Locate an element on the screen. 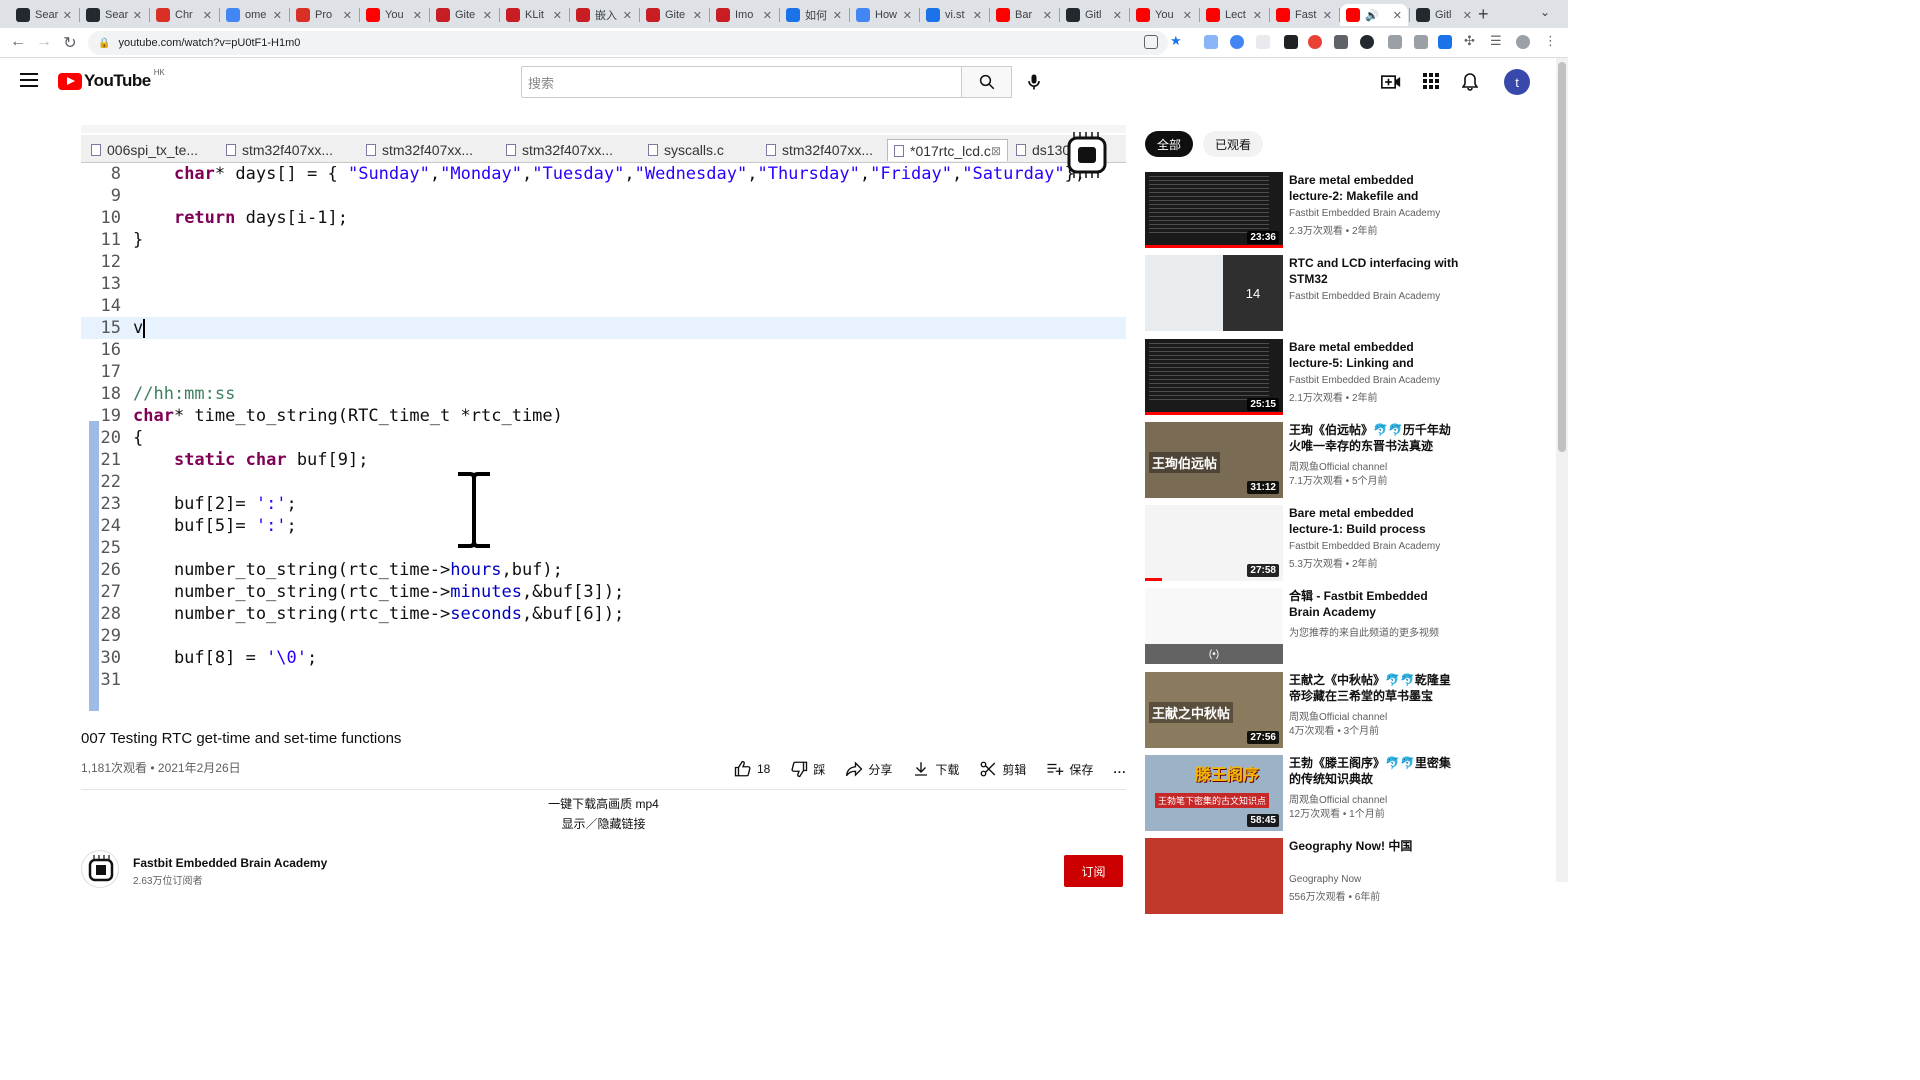 The image size is (1920, 1080). reload-icon: ↻ is located at coordinates (70, 43).